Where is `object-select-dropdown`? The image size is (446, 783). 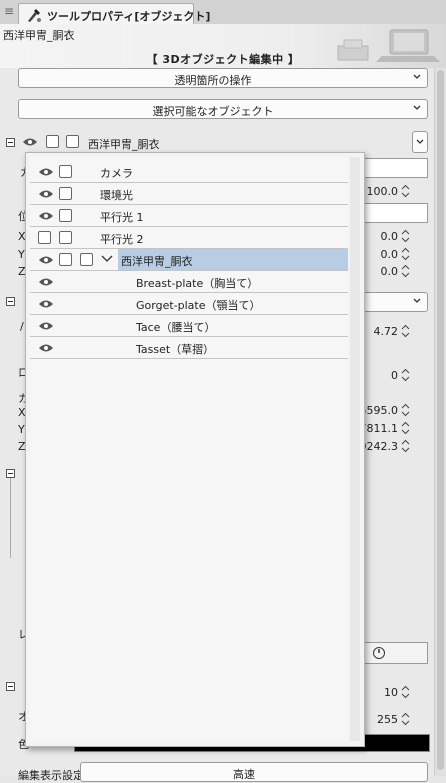 object-select-dropdown is located at coordinates (420, 142).